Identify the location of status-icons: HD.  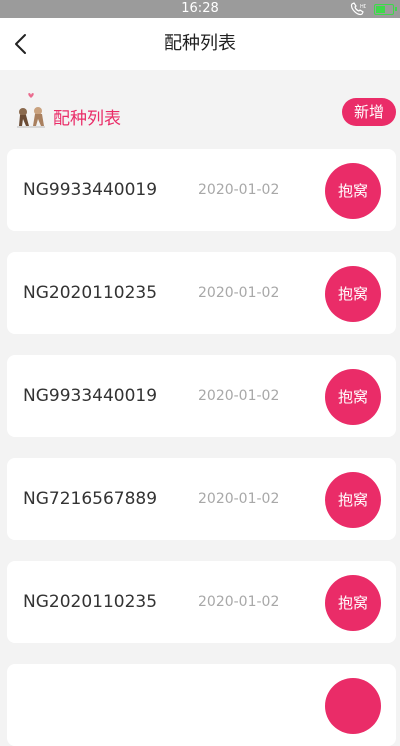
(373, 9).